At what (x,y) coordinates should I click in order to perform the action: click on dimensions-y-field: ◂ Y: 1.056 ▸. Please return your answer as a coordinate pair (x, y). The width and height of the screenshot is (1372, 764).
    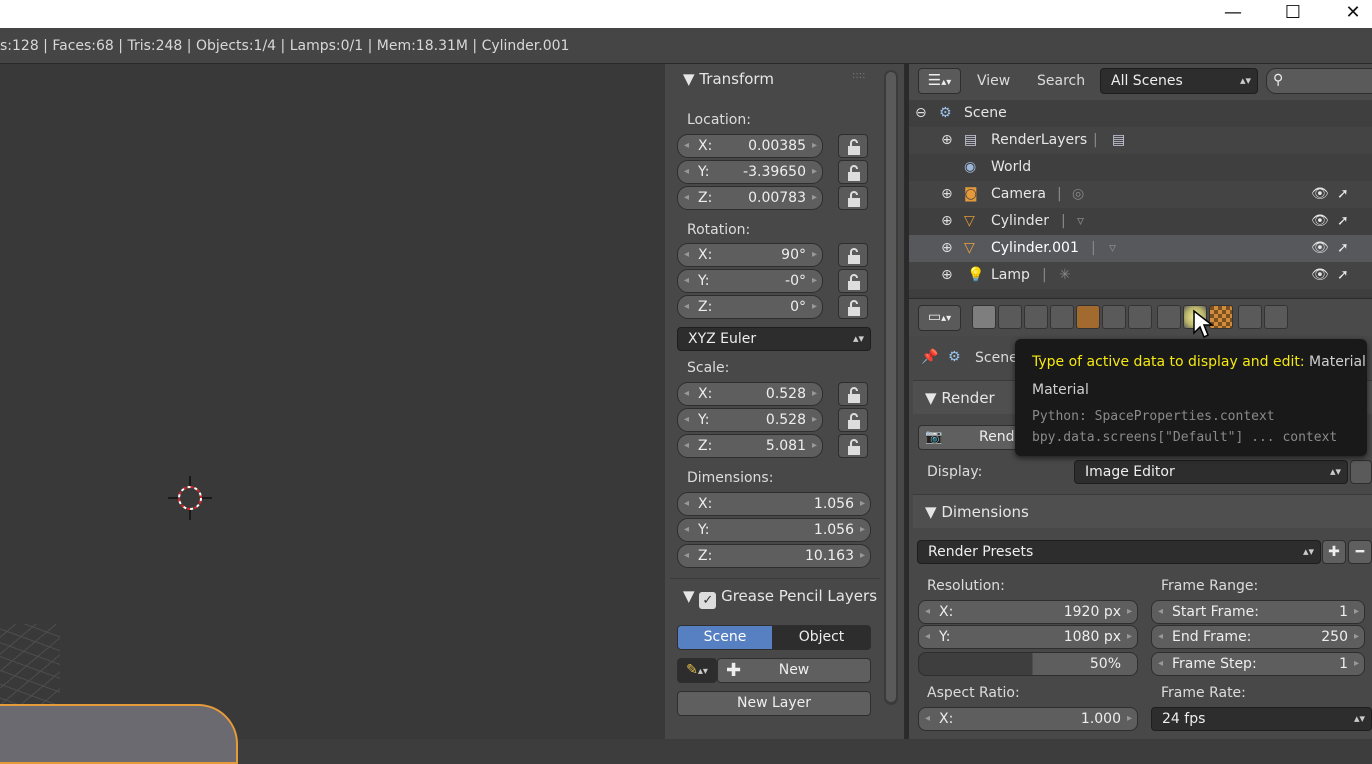
    Looking at the image, I should click on (774, 530).